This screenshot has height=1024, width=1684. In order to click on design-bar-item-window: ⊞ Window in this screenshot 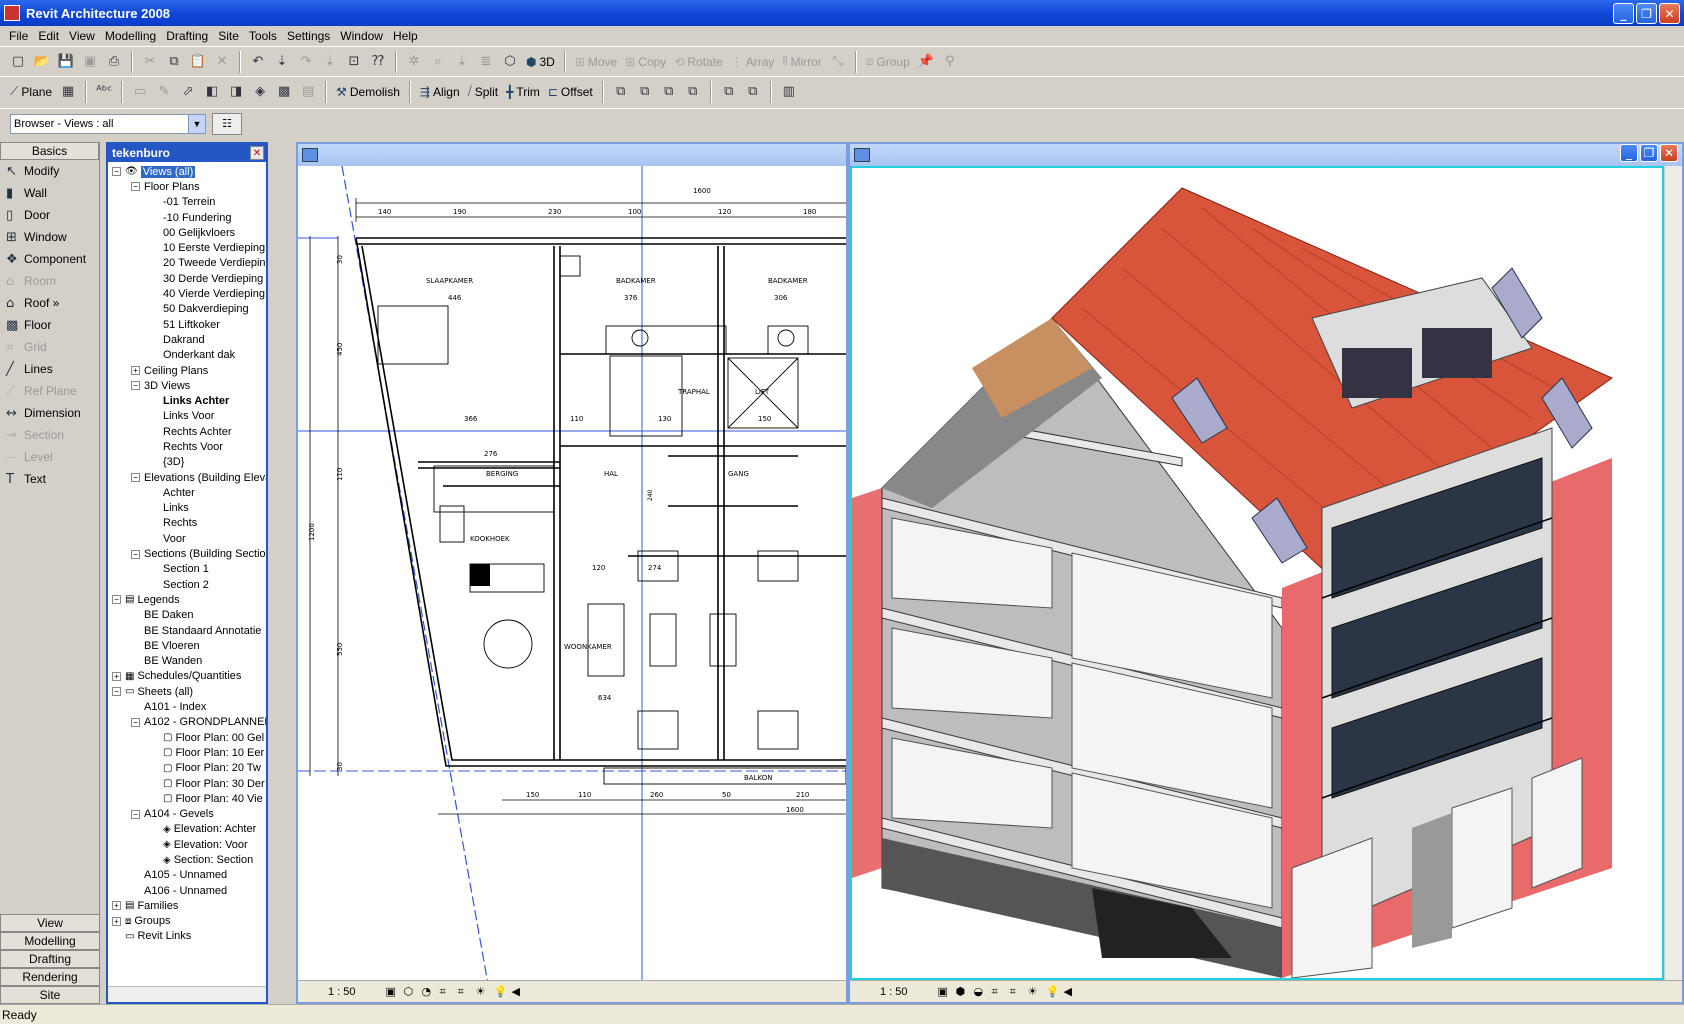, I will do `click(49, 237)`.